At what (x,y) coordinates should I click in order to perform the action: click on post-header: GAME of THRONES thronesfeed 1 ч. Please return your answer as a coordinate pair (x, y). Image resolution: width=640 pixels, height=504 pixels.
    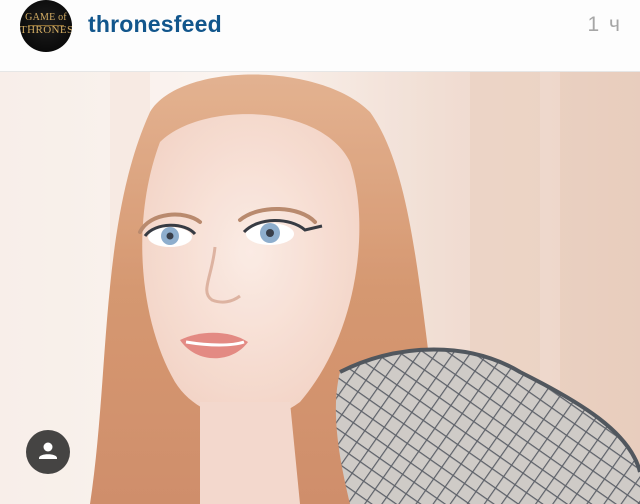
    Looking at the image, I should click on (320, 36).